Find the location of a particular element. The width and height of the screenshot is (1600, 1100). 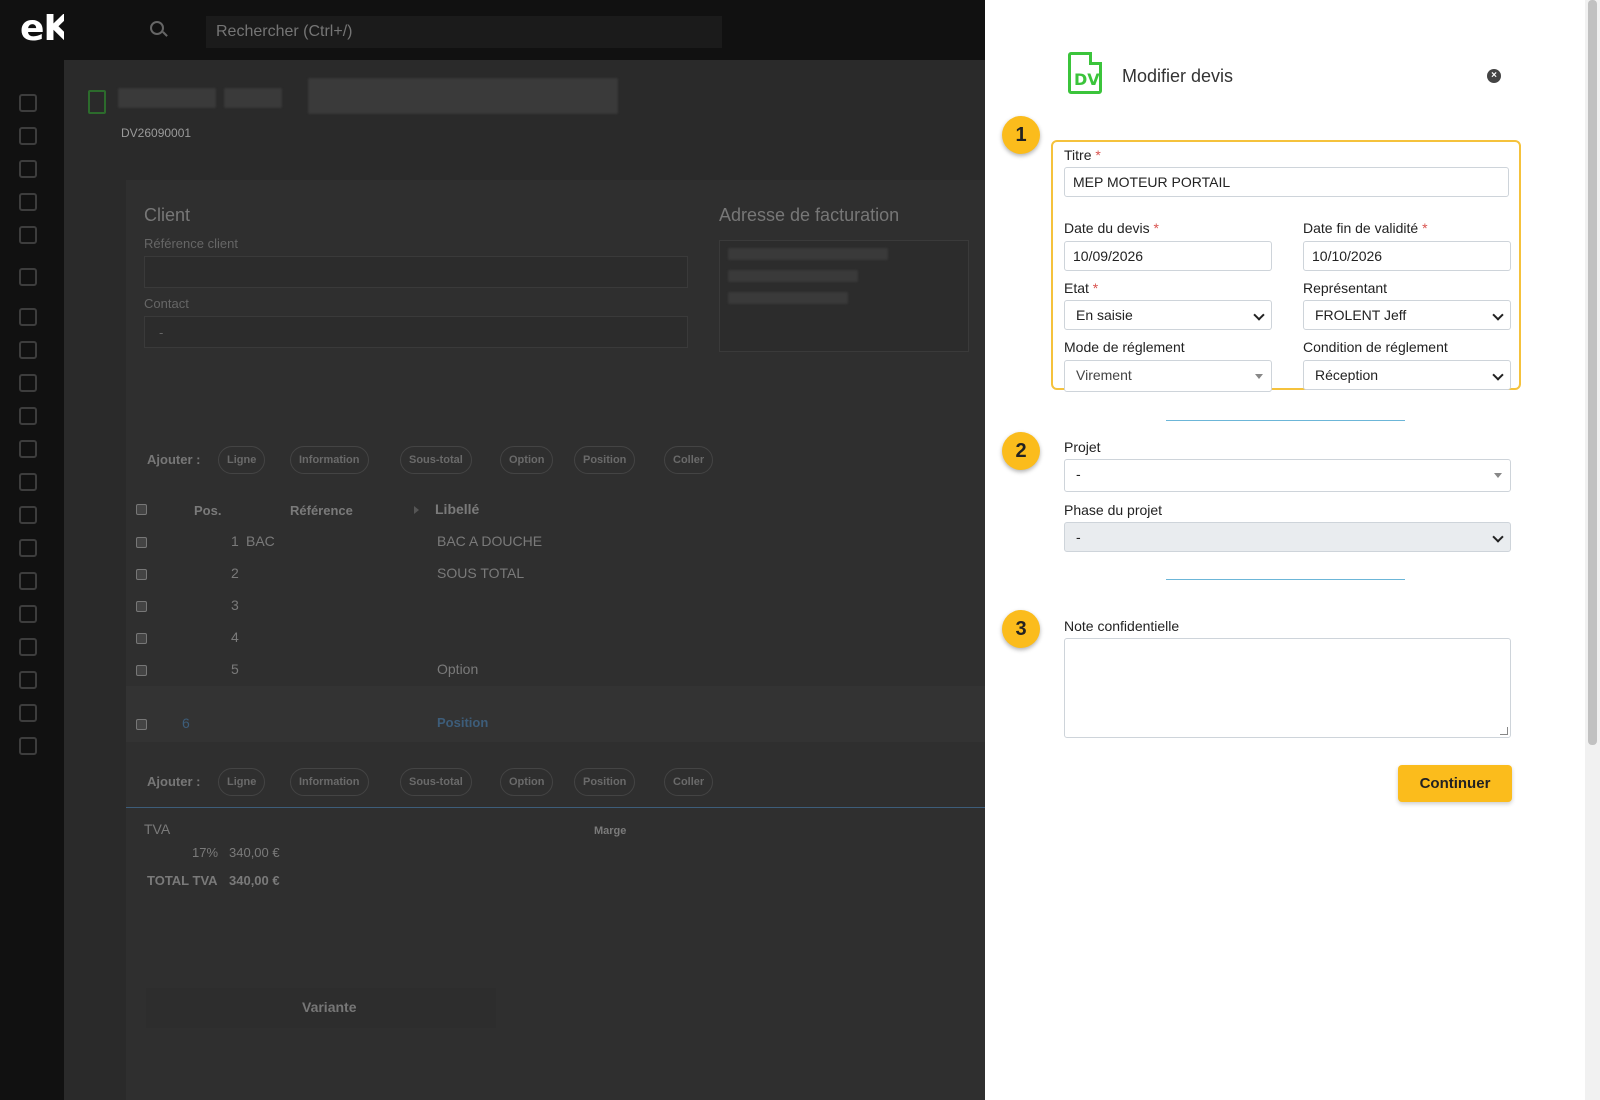

etat-label: Etat * is located at coordinates (1081, 288).